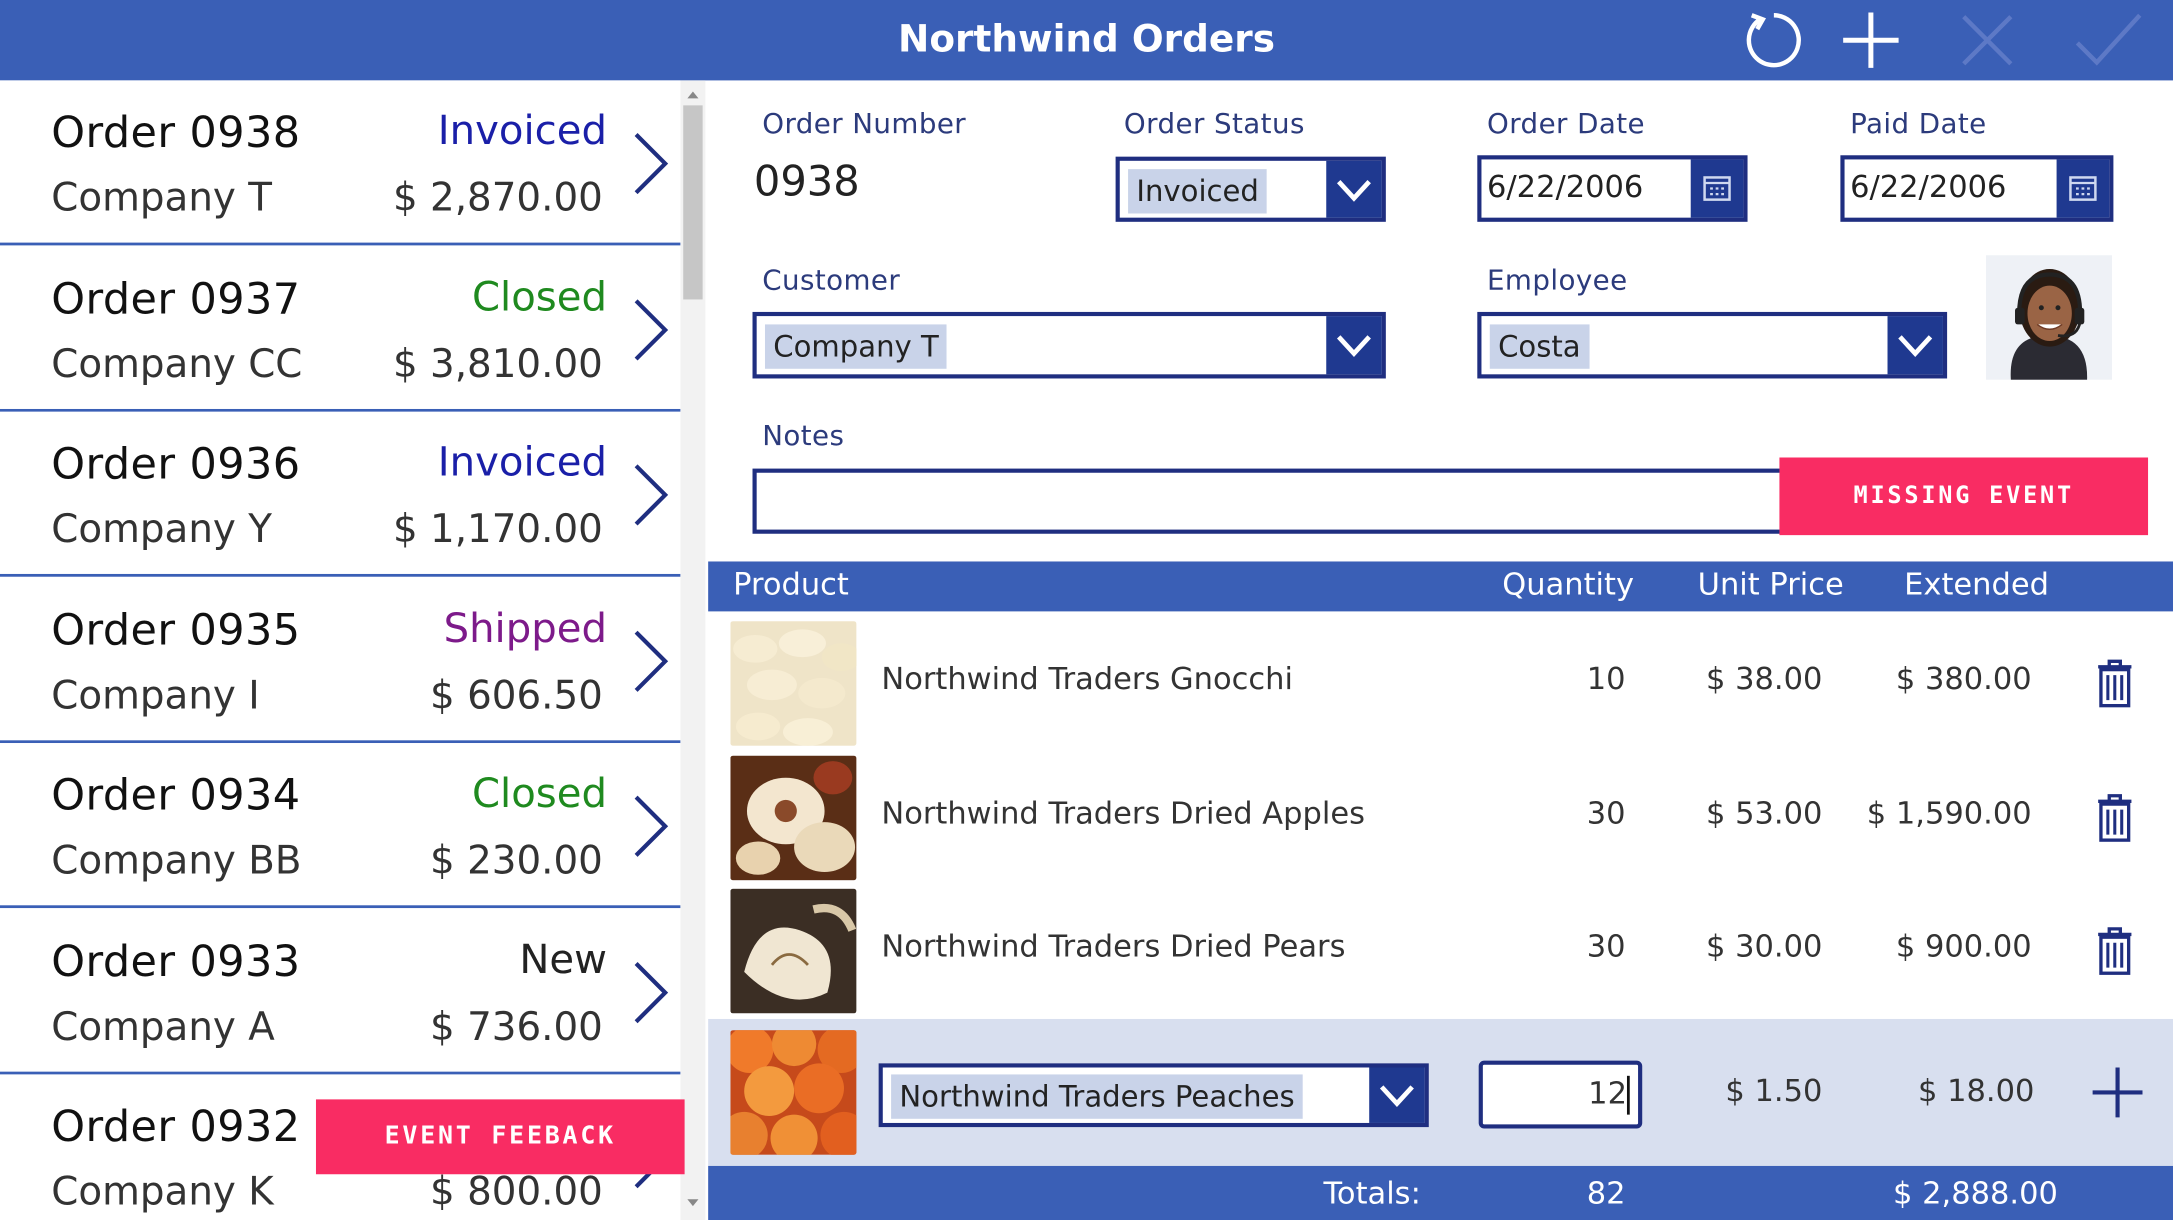 This screenshot has width=2173, height=1220. I want to click on unit-price: $ 38.00, so click(1764, 680).